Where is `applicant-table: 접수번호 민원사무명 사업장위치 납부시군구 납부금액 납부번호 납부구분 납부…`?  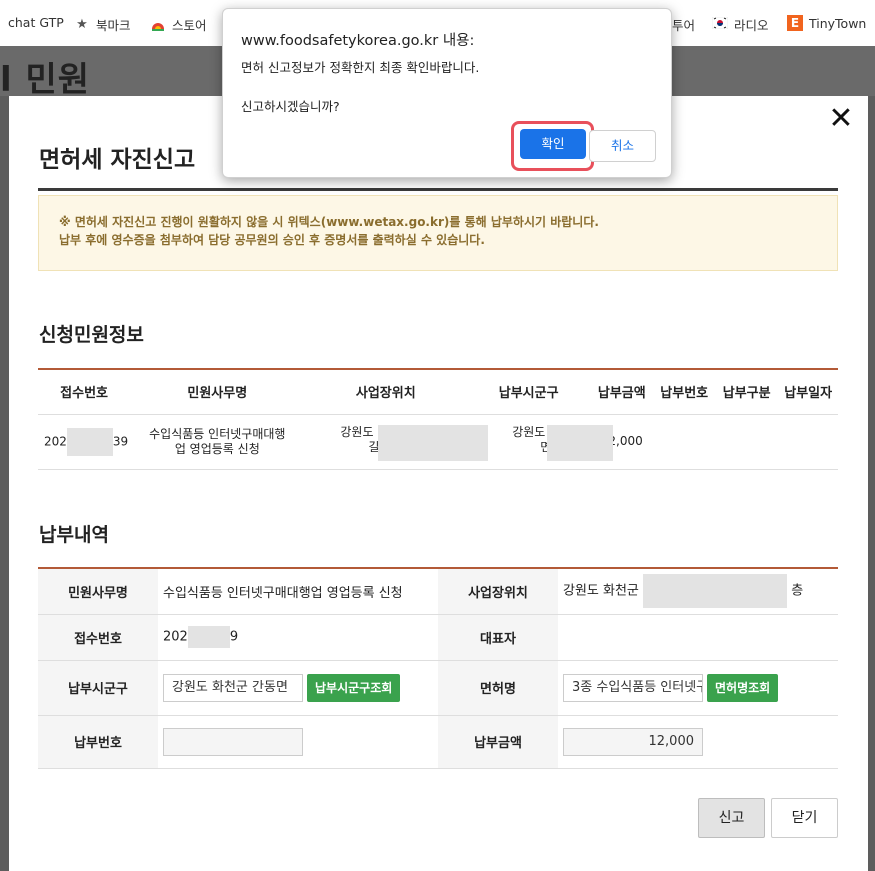 applicant-table: 접수번호 민원사무명 사업장위치 납부시군구 납부금액 납부번호 납부구분 납부… is located at coordinates (438, 419).